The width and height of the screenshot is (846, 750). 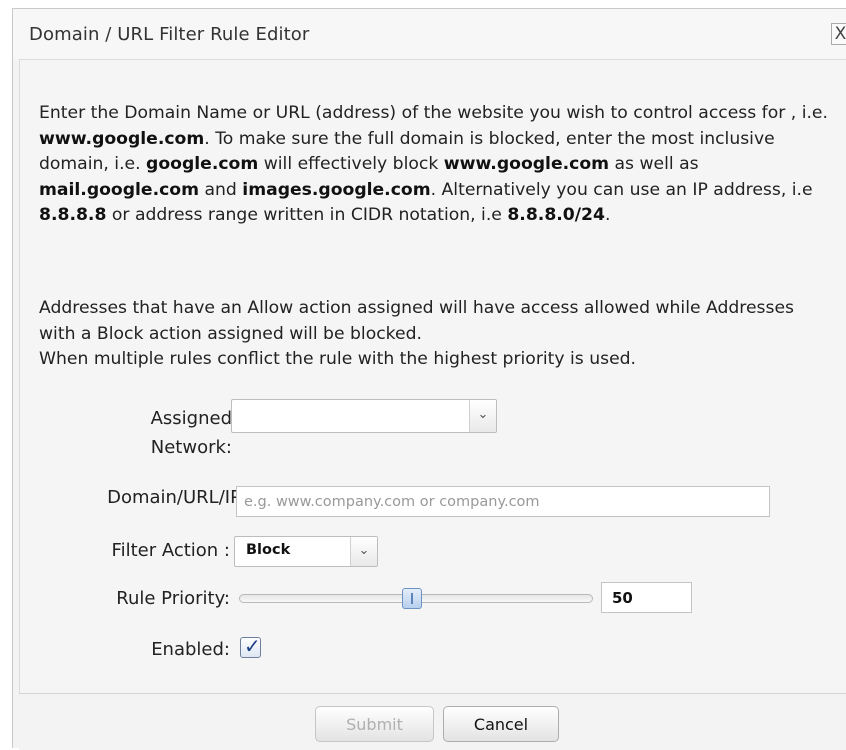 What do you see at coordinates (268, 550) in the screenshot?
I see `filter-action-value: Block` at bounding box center [268, 550].